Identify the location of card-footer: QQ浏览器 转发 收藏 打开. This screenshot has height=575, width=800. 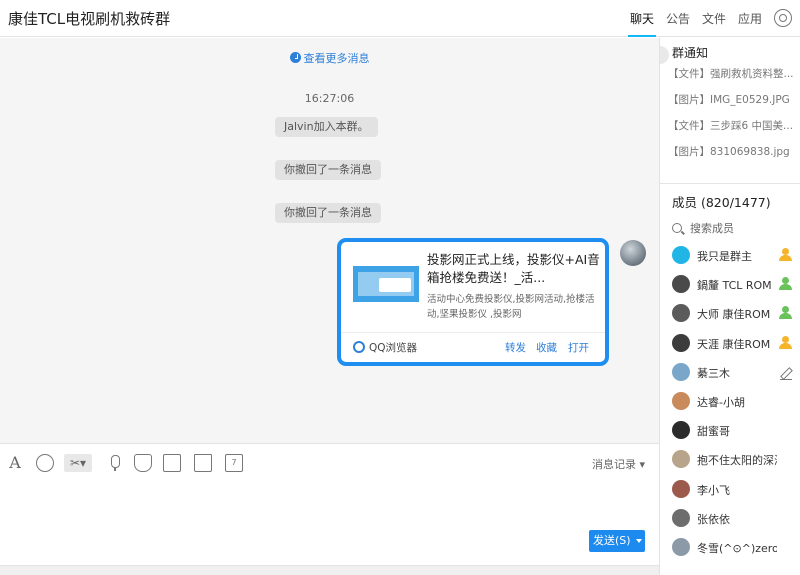
(473, 347).